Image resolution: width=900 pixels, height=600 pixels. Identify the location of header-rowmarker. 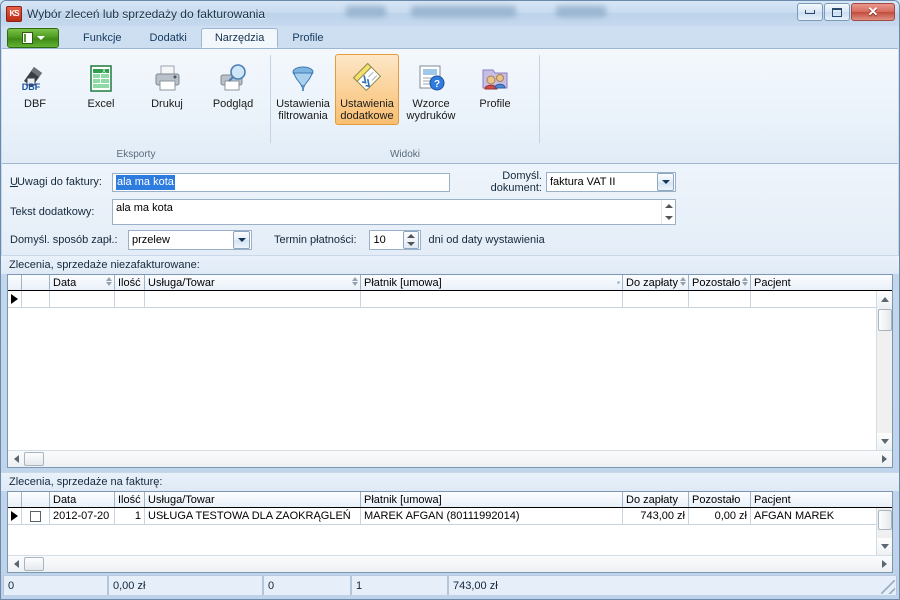
(15, 282).